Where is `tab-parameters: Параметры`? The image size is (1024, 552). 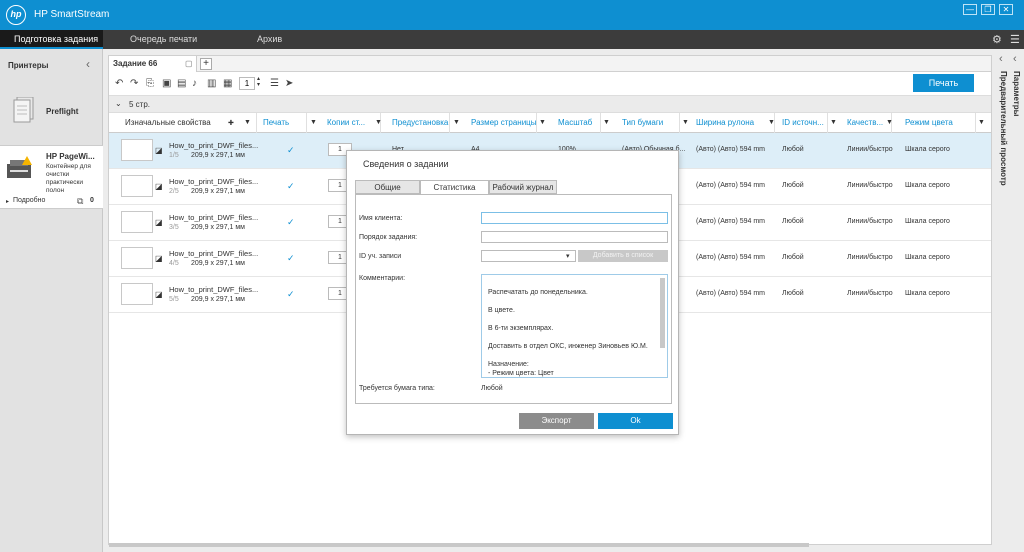
tab-parameters: Параметры is located at coordinates (1016, 93).